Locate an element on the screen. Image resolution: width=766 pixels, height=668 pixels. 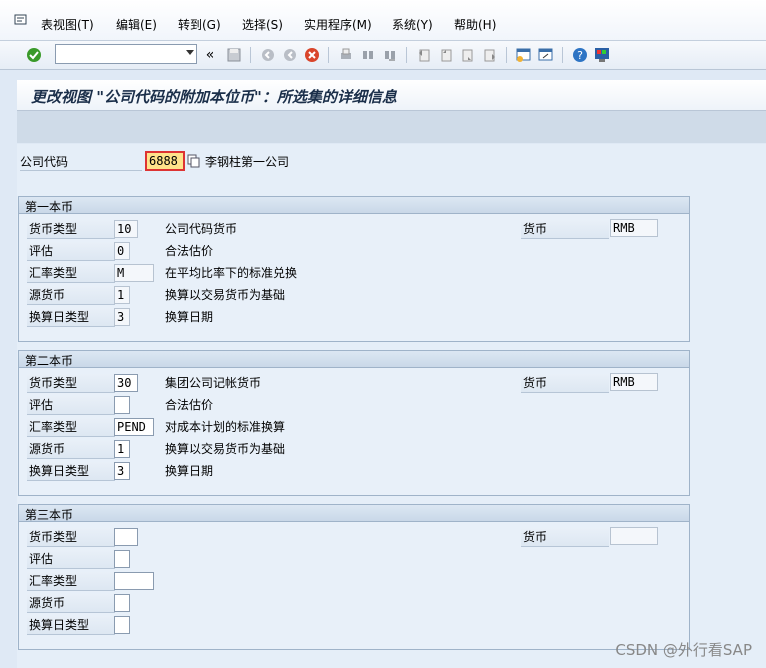
next-page-icon is located at coordinates (468, 55).